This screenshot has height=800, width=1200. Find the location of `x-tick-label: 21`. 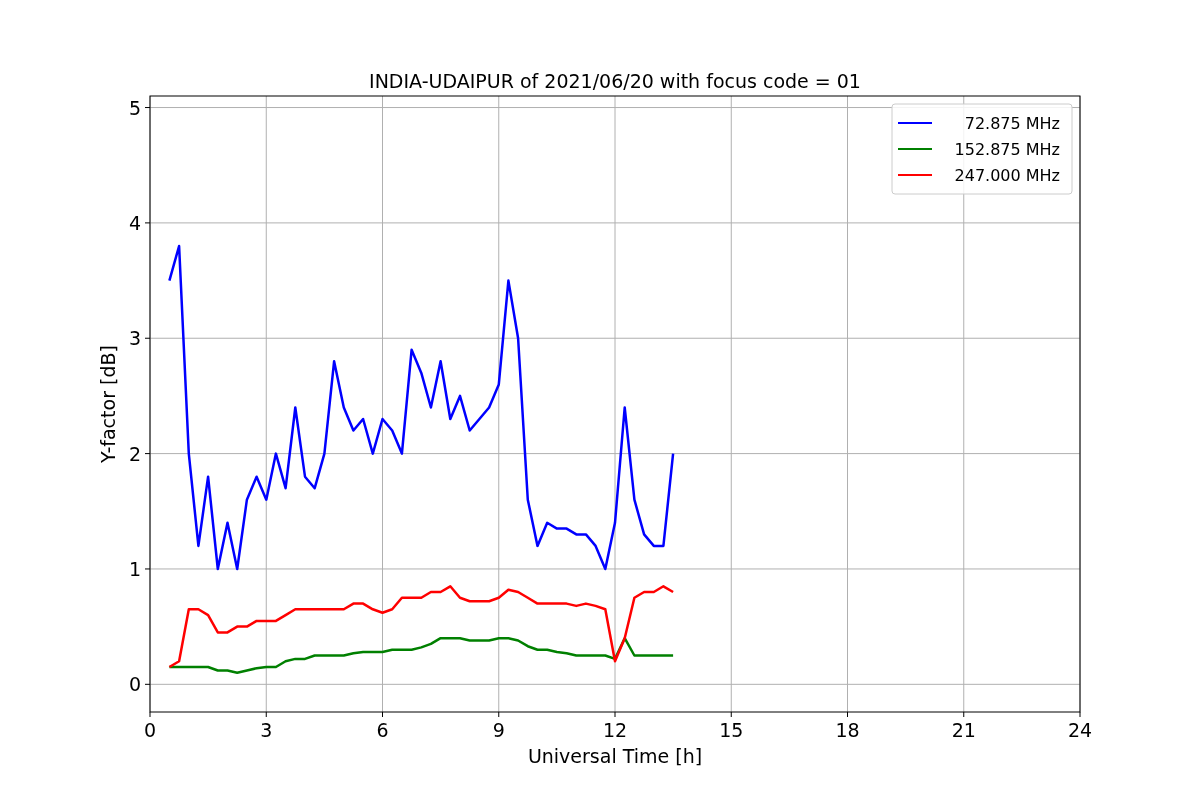

x-tick-label: 21 is located at coordinates (963, 730).